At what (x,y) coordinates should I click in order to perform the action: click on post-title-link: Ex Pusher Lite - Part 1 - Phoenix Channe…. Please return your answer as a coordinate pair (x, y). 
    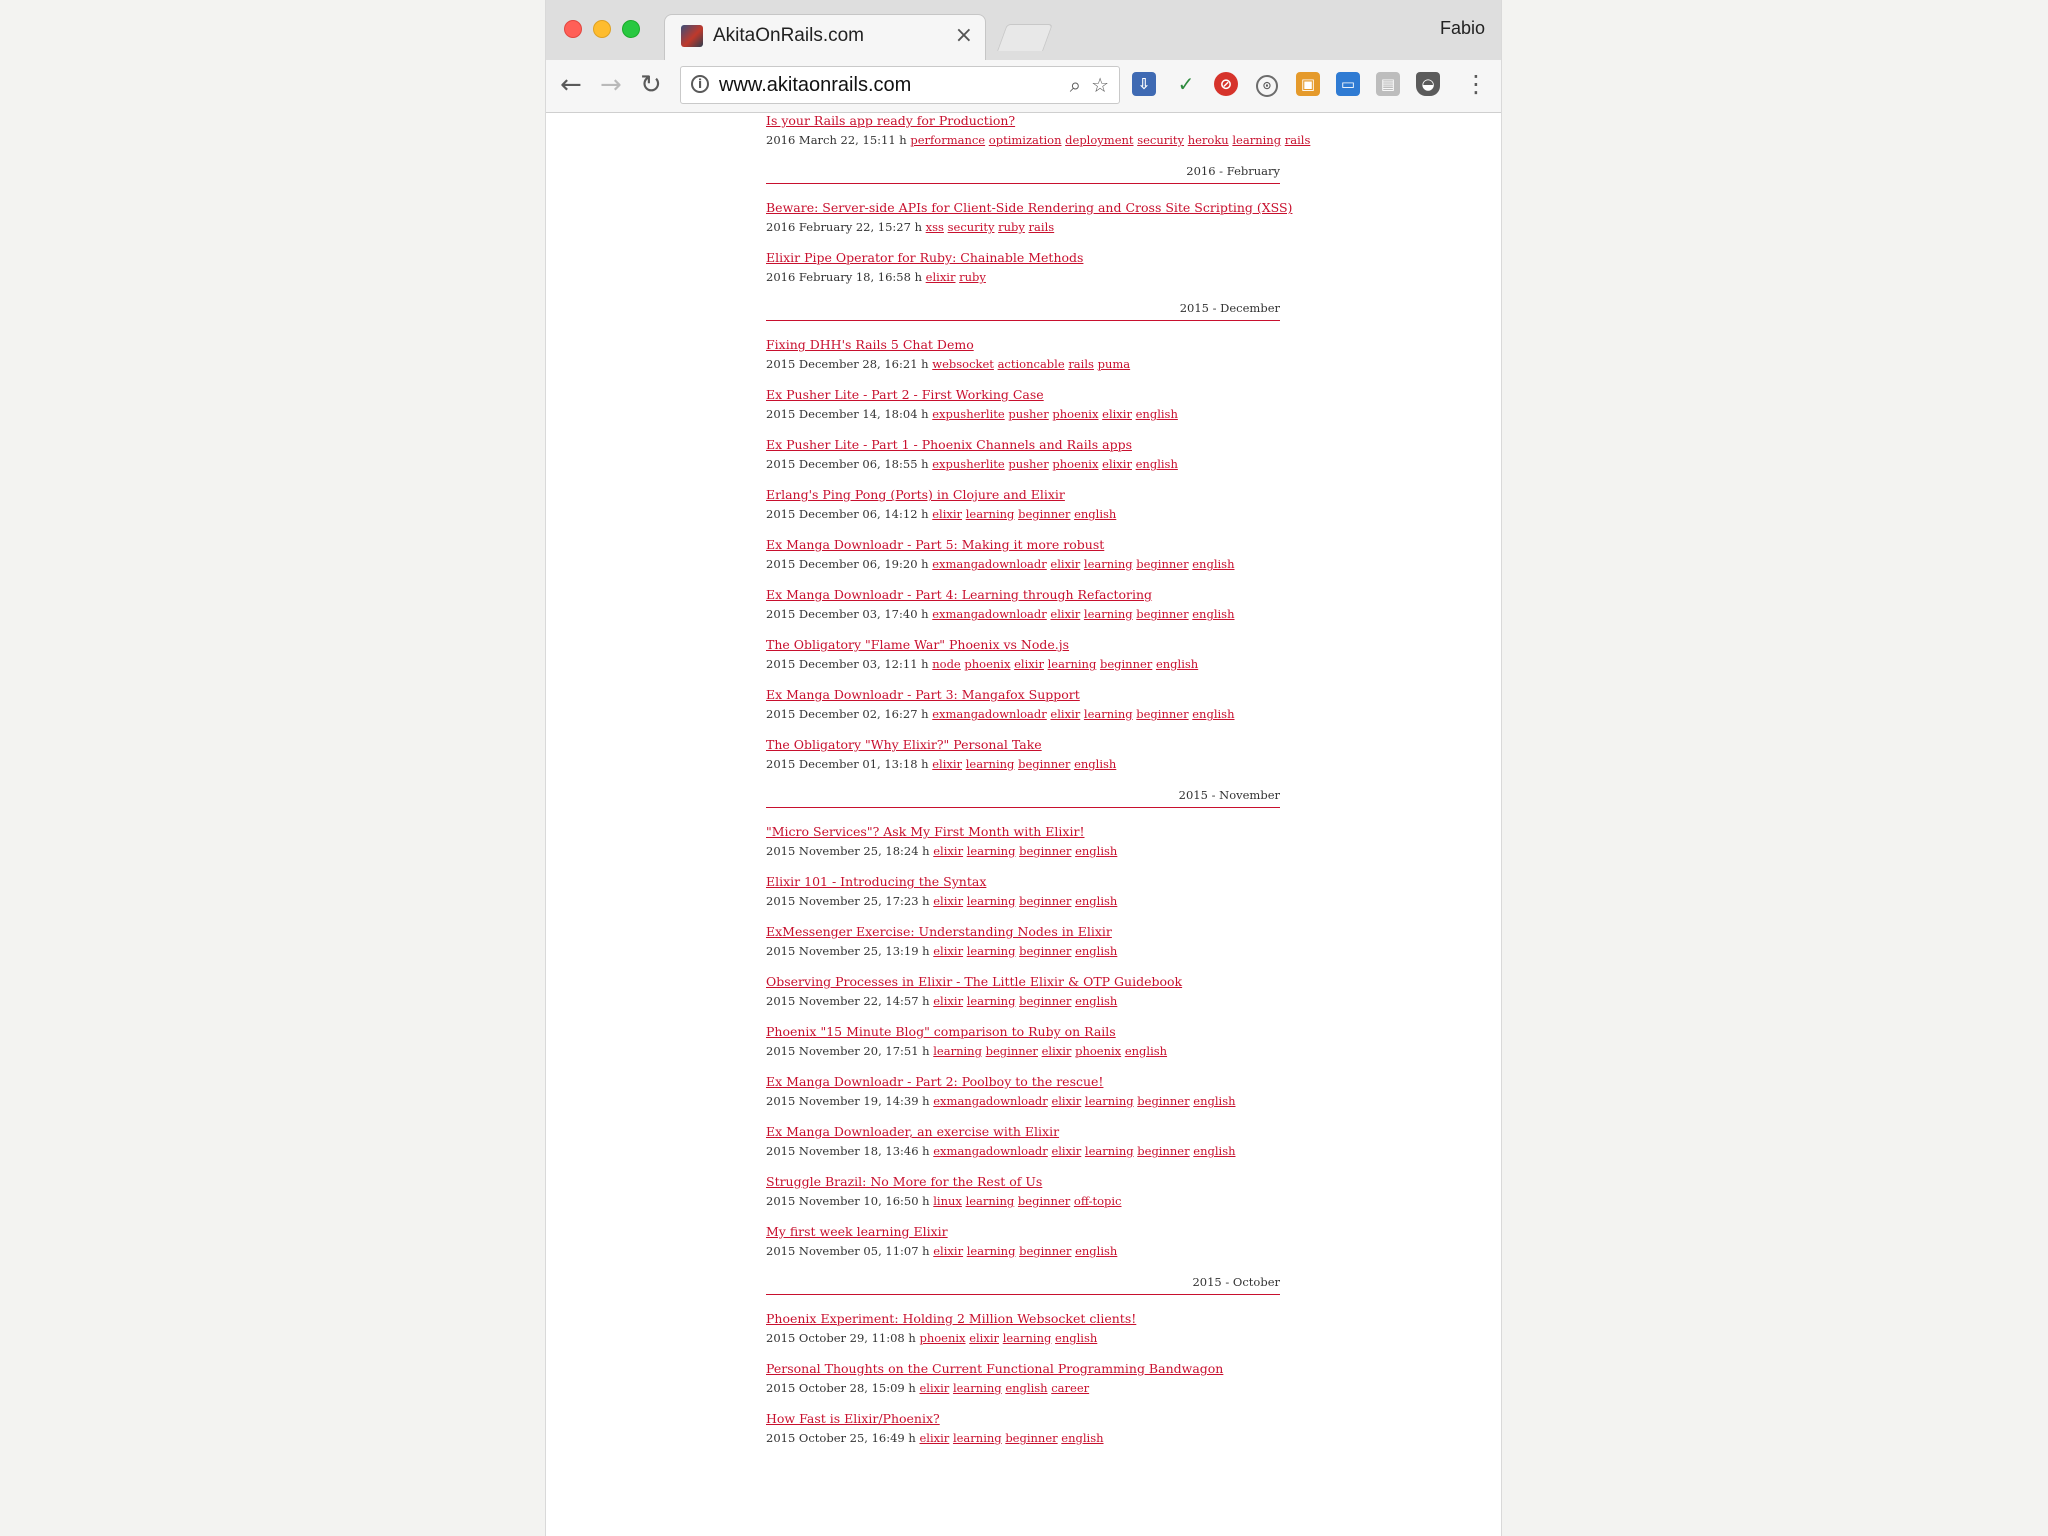
    Looking at the image, I should click on (1023, 445).